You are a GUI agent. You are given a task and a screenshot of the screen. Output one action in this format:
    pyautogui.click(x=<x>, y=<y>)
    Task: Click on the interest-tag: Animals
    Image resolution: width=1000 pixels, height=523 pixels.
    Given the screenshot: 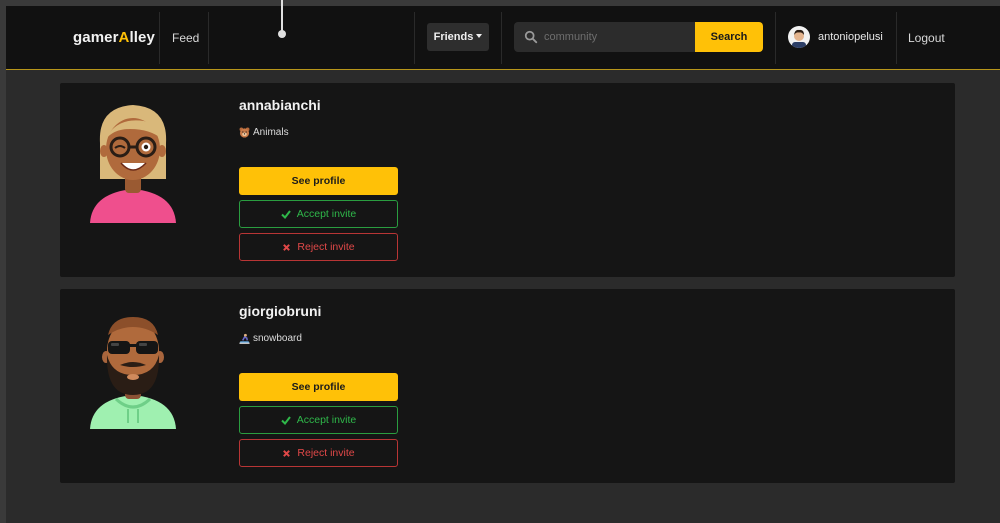 What is the action you would take?
    pyautogui.click(x=264, y=132)
    